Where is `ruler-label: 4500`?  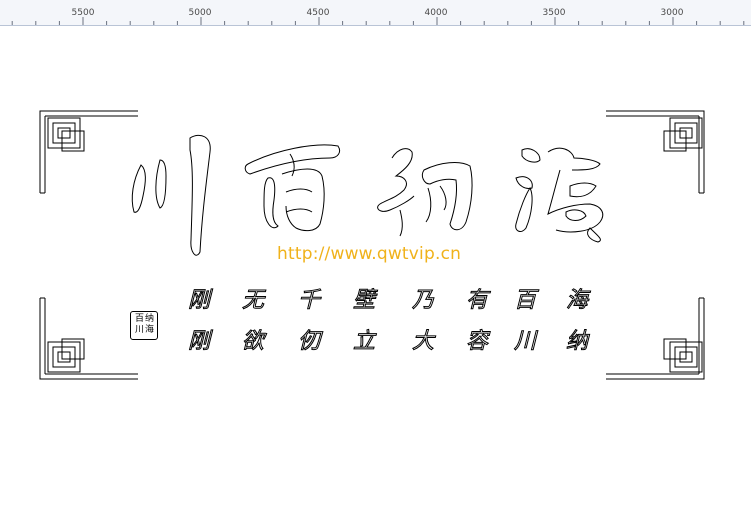
ruler-label: 4500 is located at coordinates (318, 13).